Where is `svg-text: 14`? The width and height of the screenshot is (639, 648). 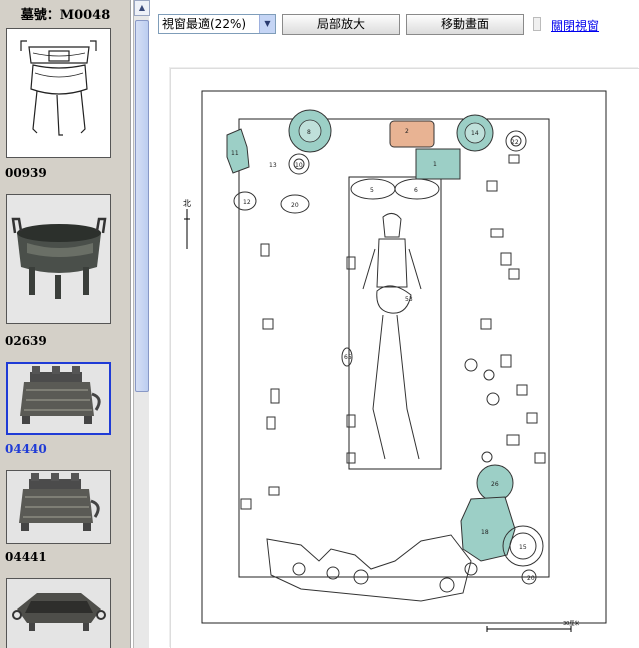 svg-text: 14 is located at coordinates (475, 133).